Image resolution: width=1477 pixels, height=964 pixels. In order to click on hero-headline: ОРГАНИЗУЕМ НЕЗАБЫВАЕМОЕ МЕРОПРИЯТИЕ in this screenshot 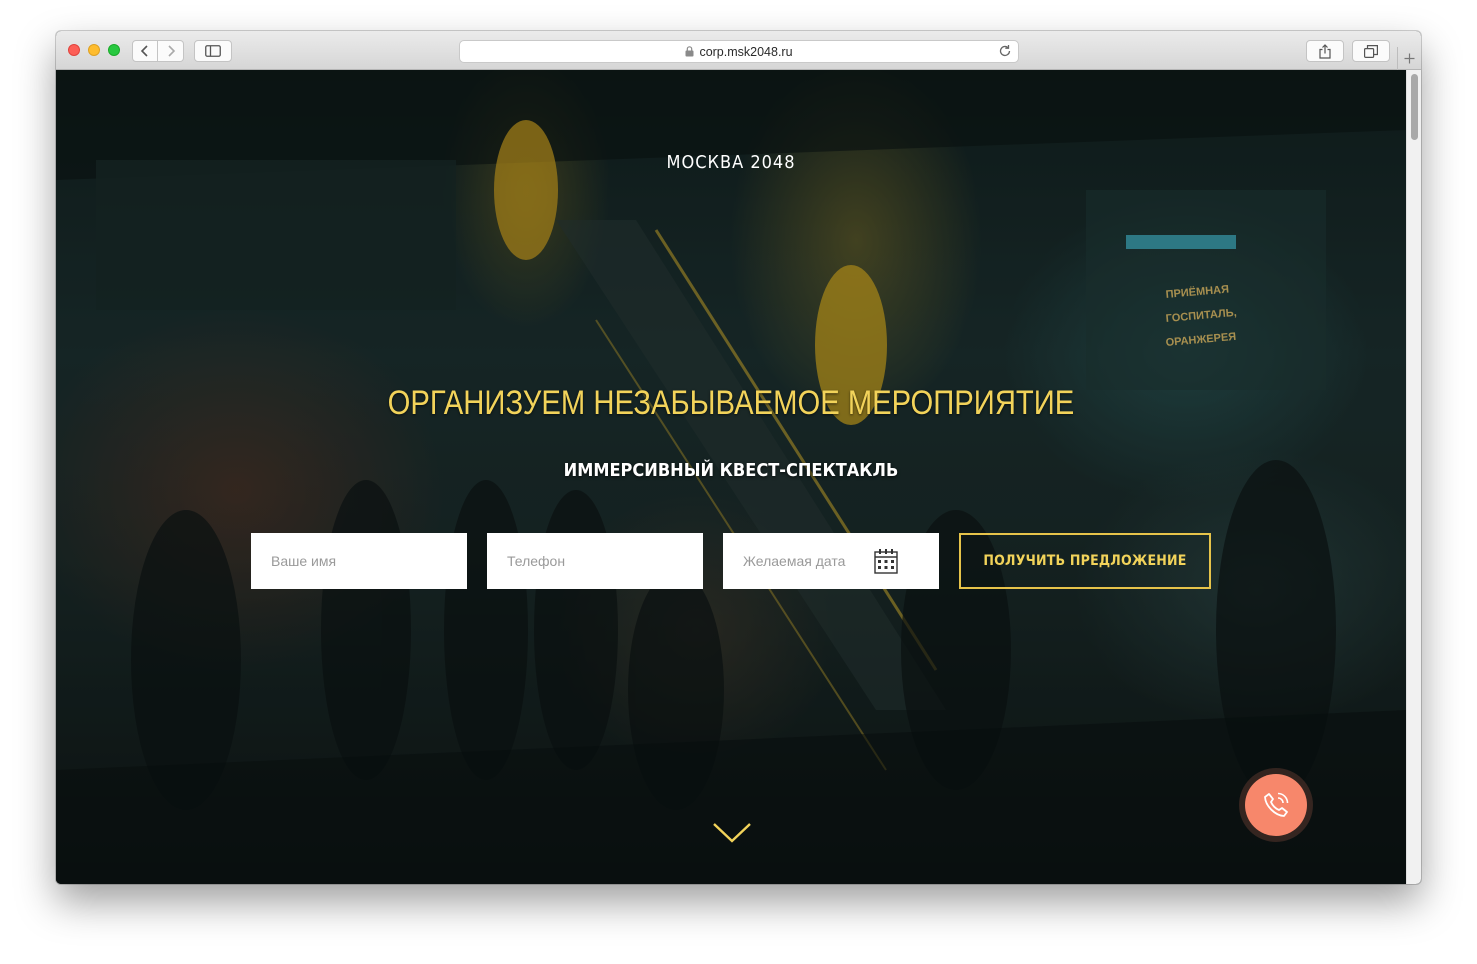, I will do `click(731, 403)`.